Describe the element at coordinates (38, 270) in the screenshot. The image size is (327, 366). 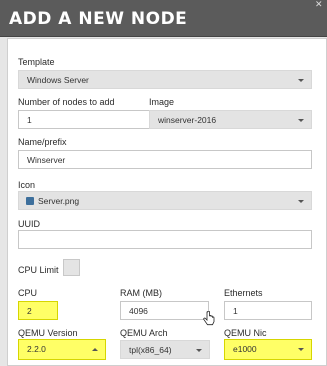
I see `cpu-limit-label: CPU Limit` at that location.